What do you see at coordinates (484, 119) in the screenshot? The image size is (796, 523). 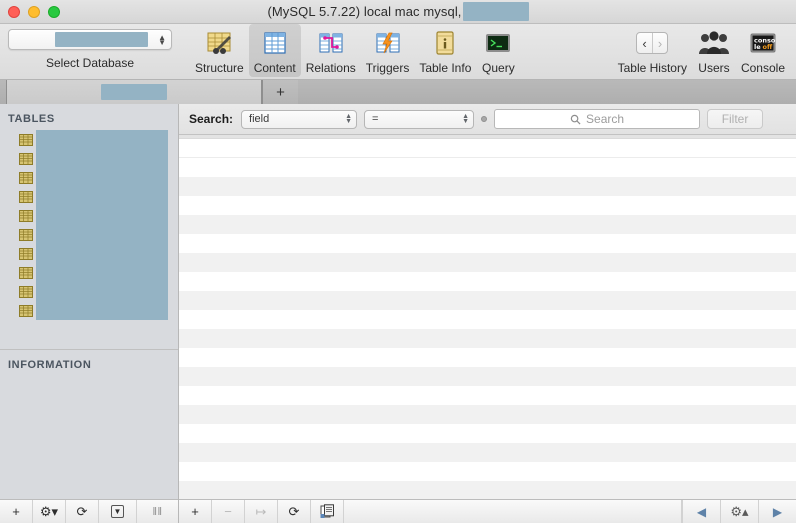 I see `status-dot-icon` at bounding box center [484, 119].